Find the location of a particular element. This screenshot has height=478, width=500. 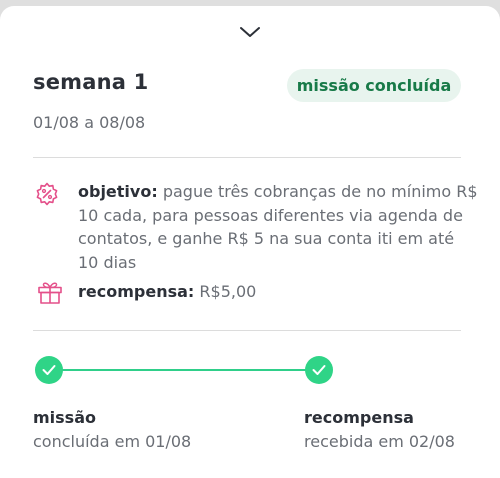

discount-badge-icon is located at coordinates (47, 194).